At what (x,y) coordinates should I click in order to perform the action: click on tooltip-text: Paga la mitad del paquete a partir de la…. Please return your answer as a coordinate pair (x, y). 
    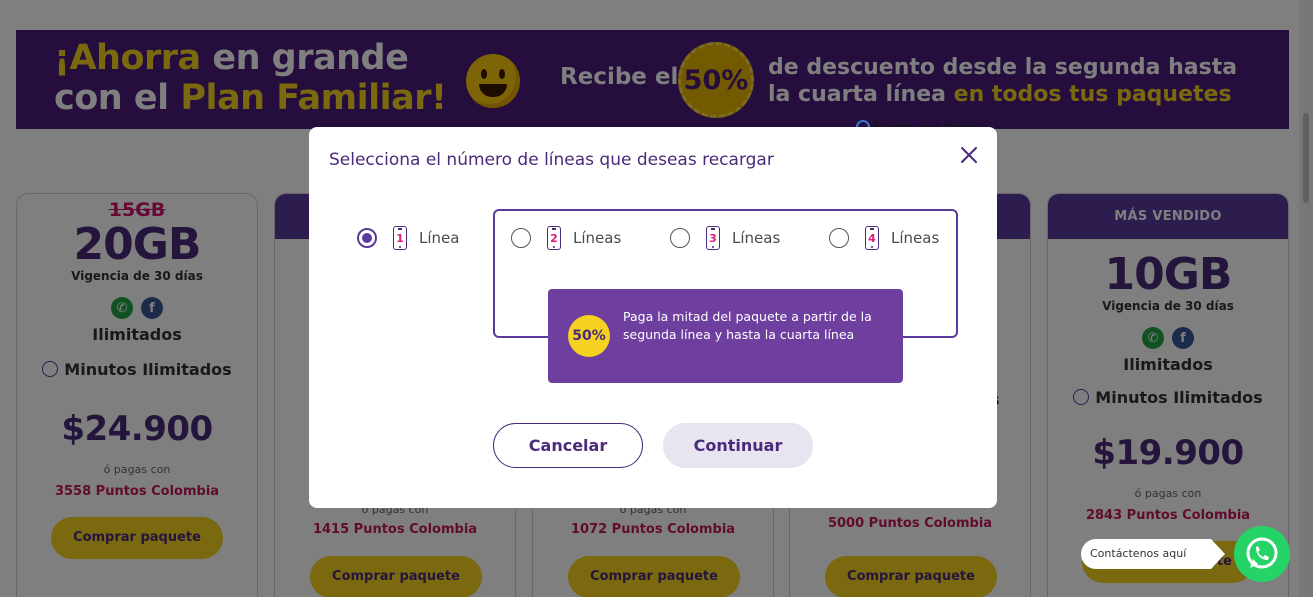
    Looking at the image, I should click on (747, 325).